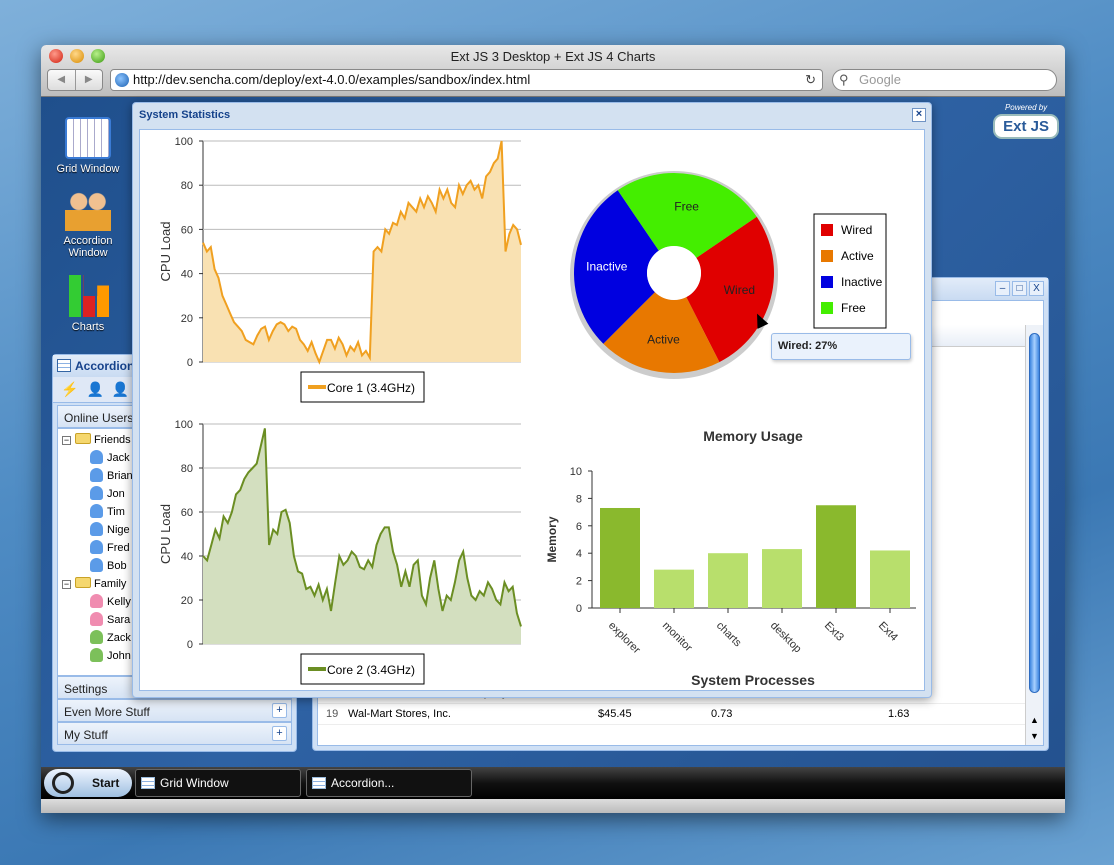  Describe the element at coordinates (620, 557) in the screenshot. I see `bar-explorer` at that location.